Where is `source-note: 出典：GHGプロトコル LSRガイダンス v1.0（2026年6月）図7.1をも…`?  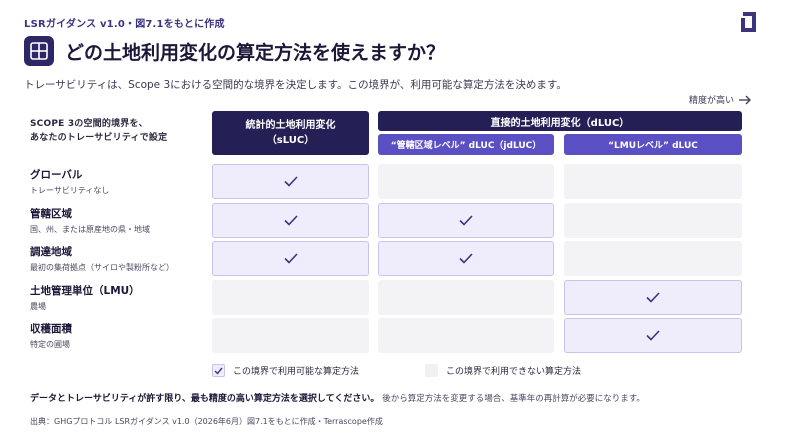
source-note: 出典：GHGプロトコル LSRガイダンス v1.0（2026年6月）図7.1をも… is located at coordinates (206, 421).